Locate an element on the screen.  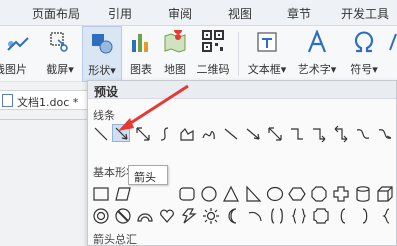
shape-tooltip: 箭头 is located at coordinates (148, 175).